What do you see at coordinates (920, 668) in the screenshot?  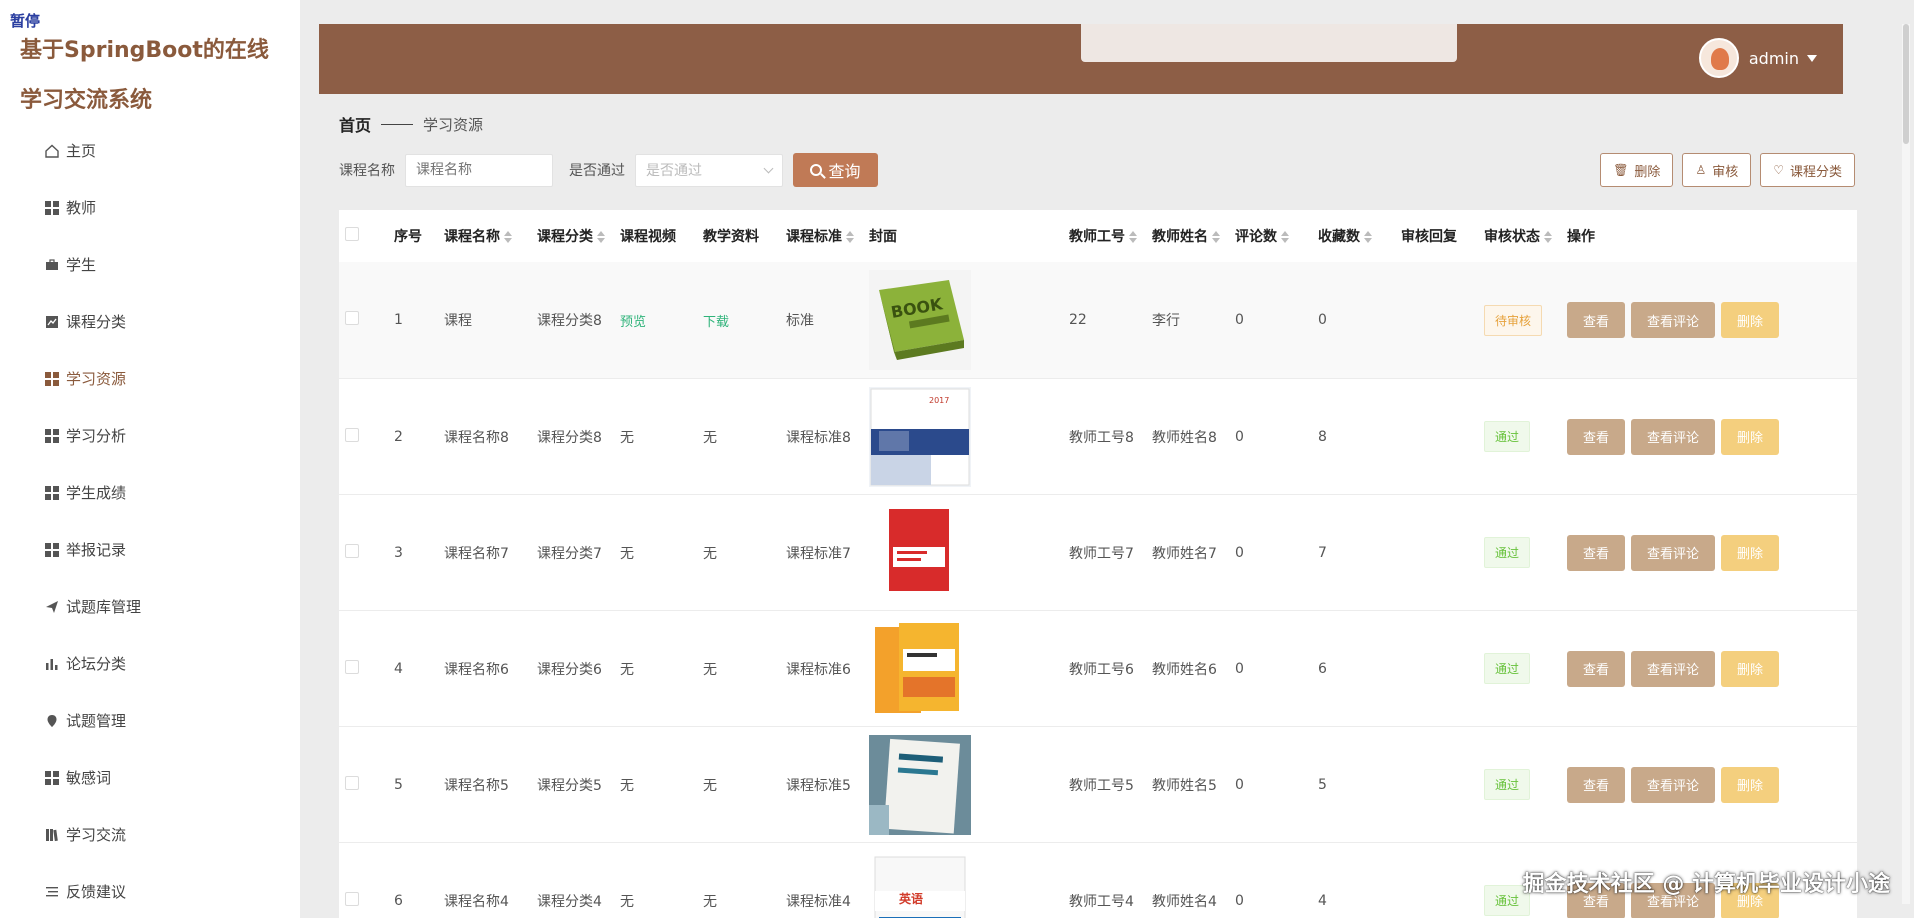 I see `cover-image` at bounding box center [920, 668].